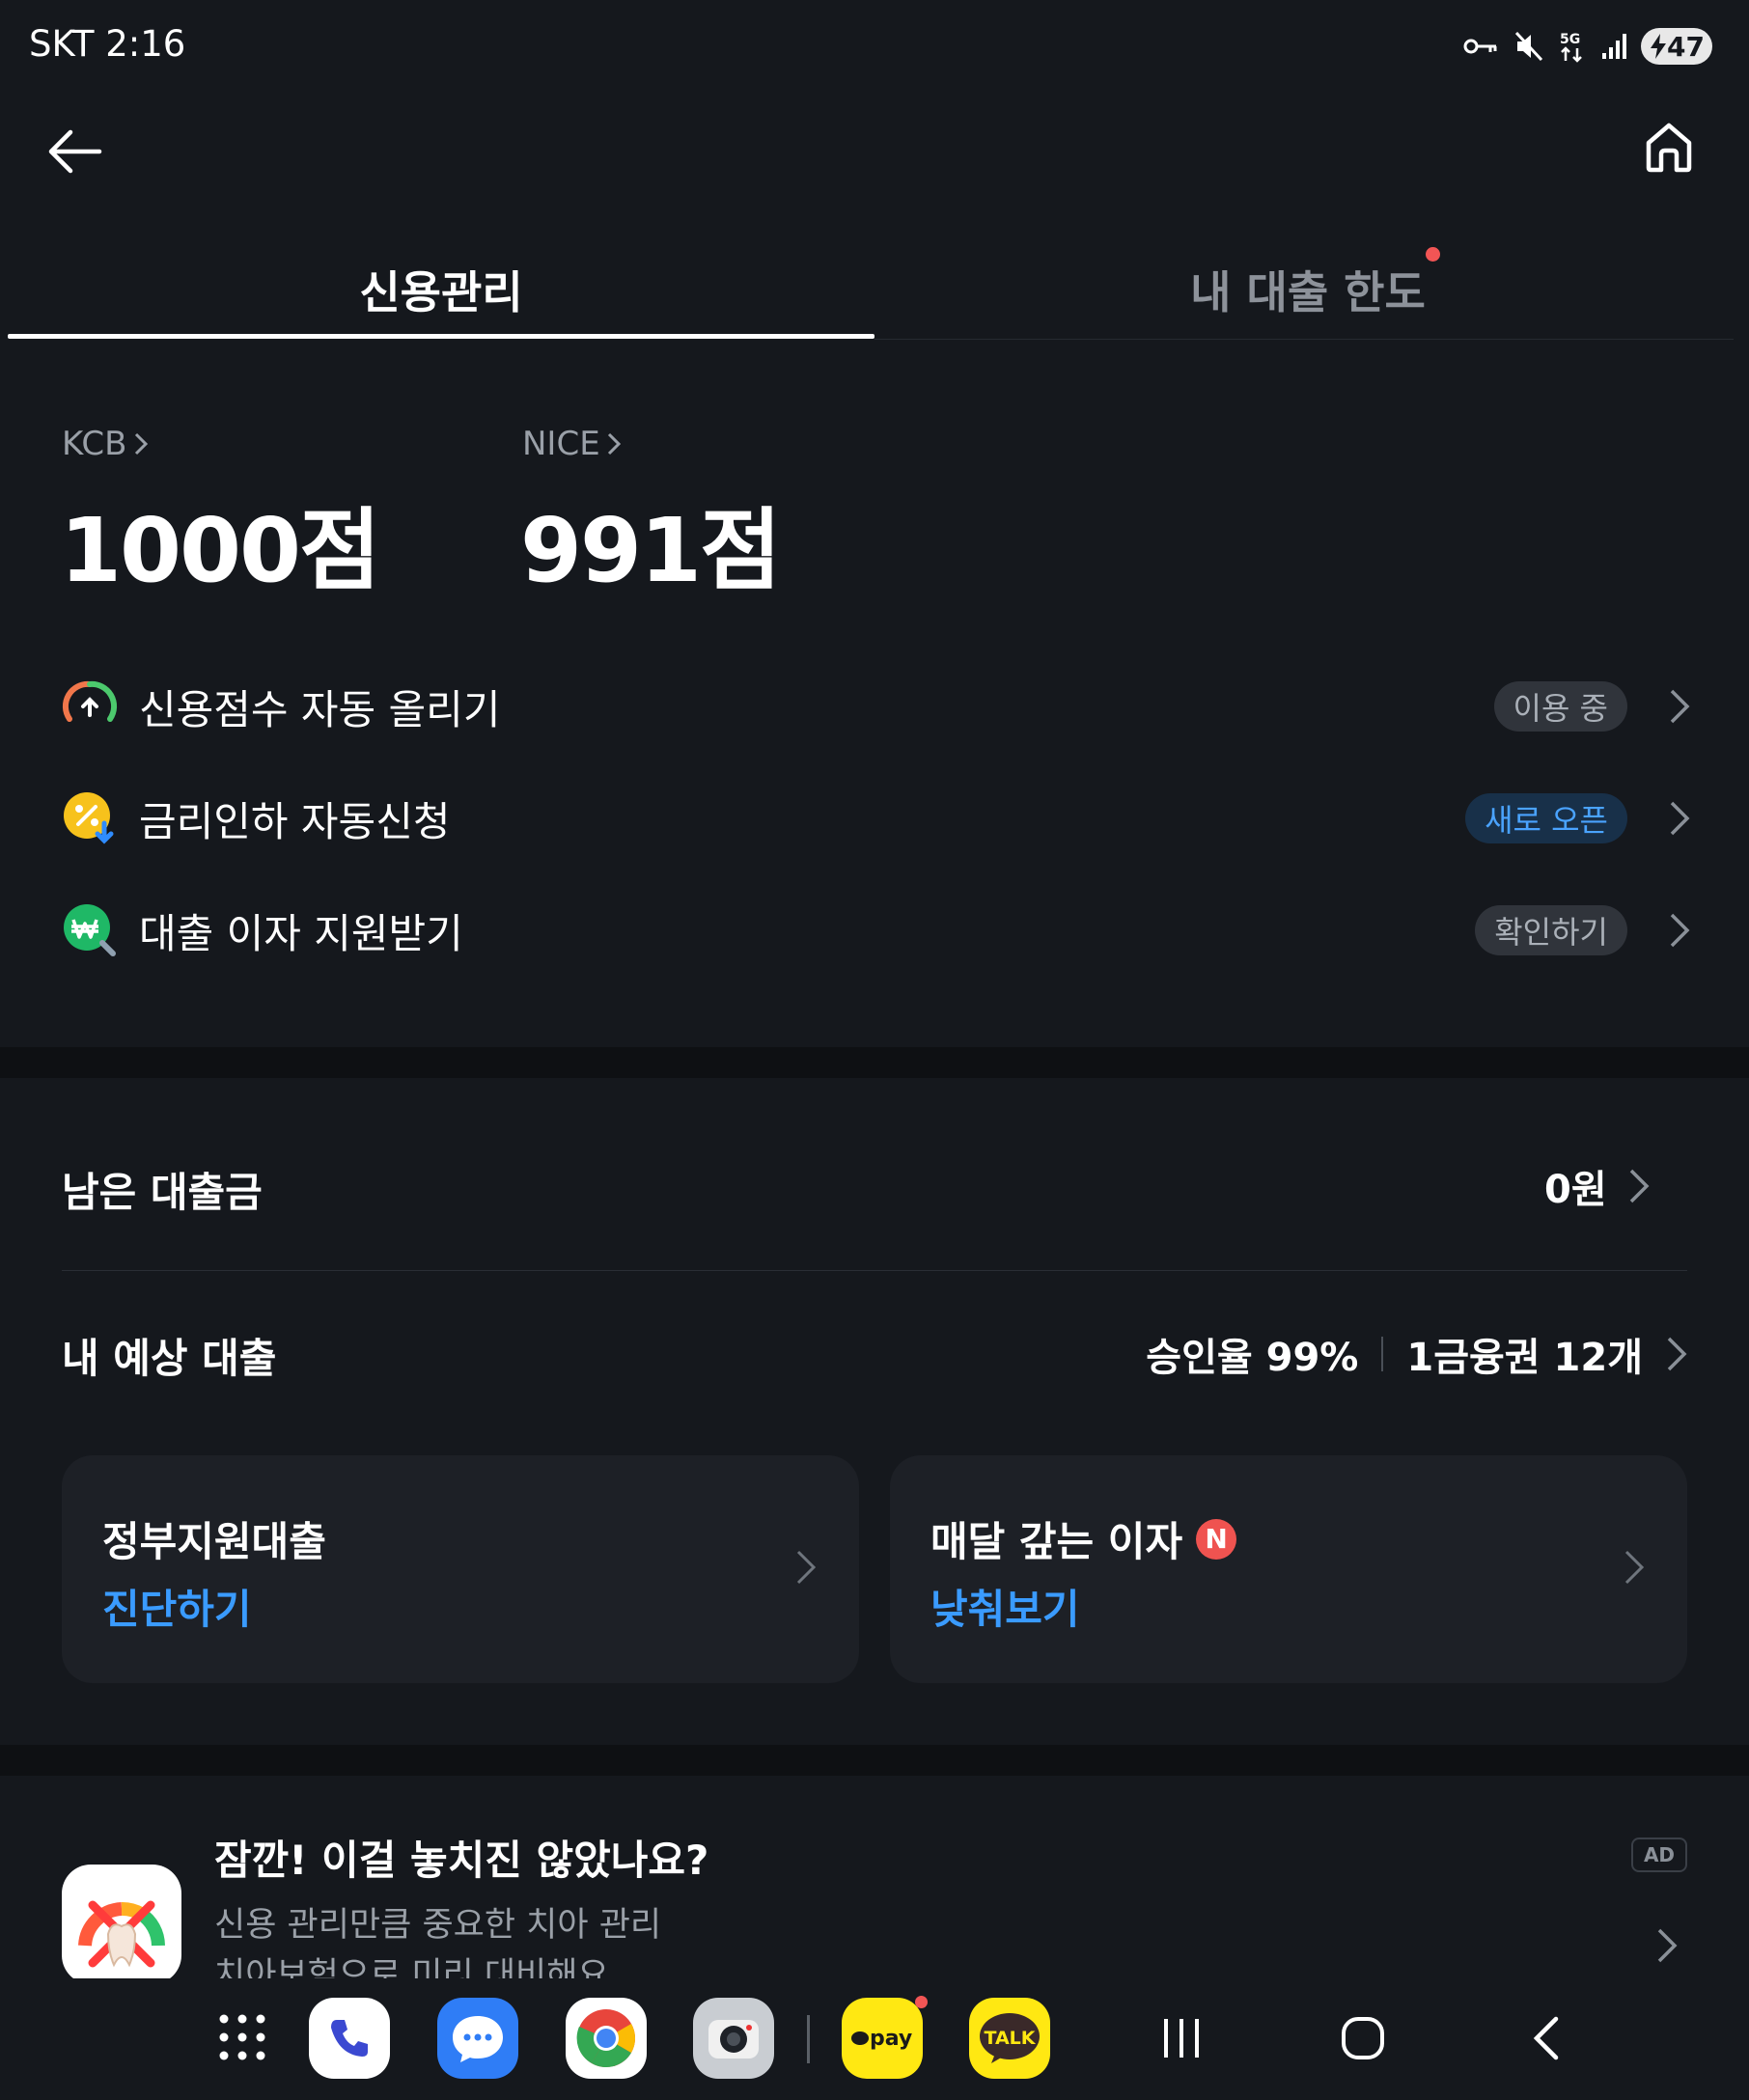 The height and width of the screenshot is (2100, 1749). What do you see at coordinates (145, 44) in the screenshot?
I see `clock-time: 2:16` at bounding box center [145, 44].